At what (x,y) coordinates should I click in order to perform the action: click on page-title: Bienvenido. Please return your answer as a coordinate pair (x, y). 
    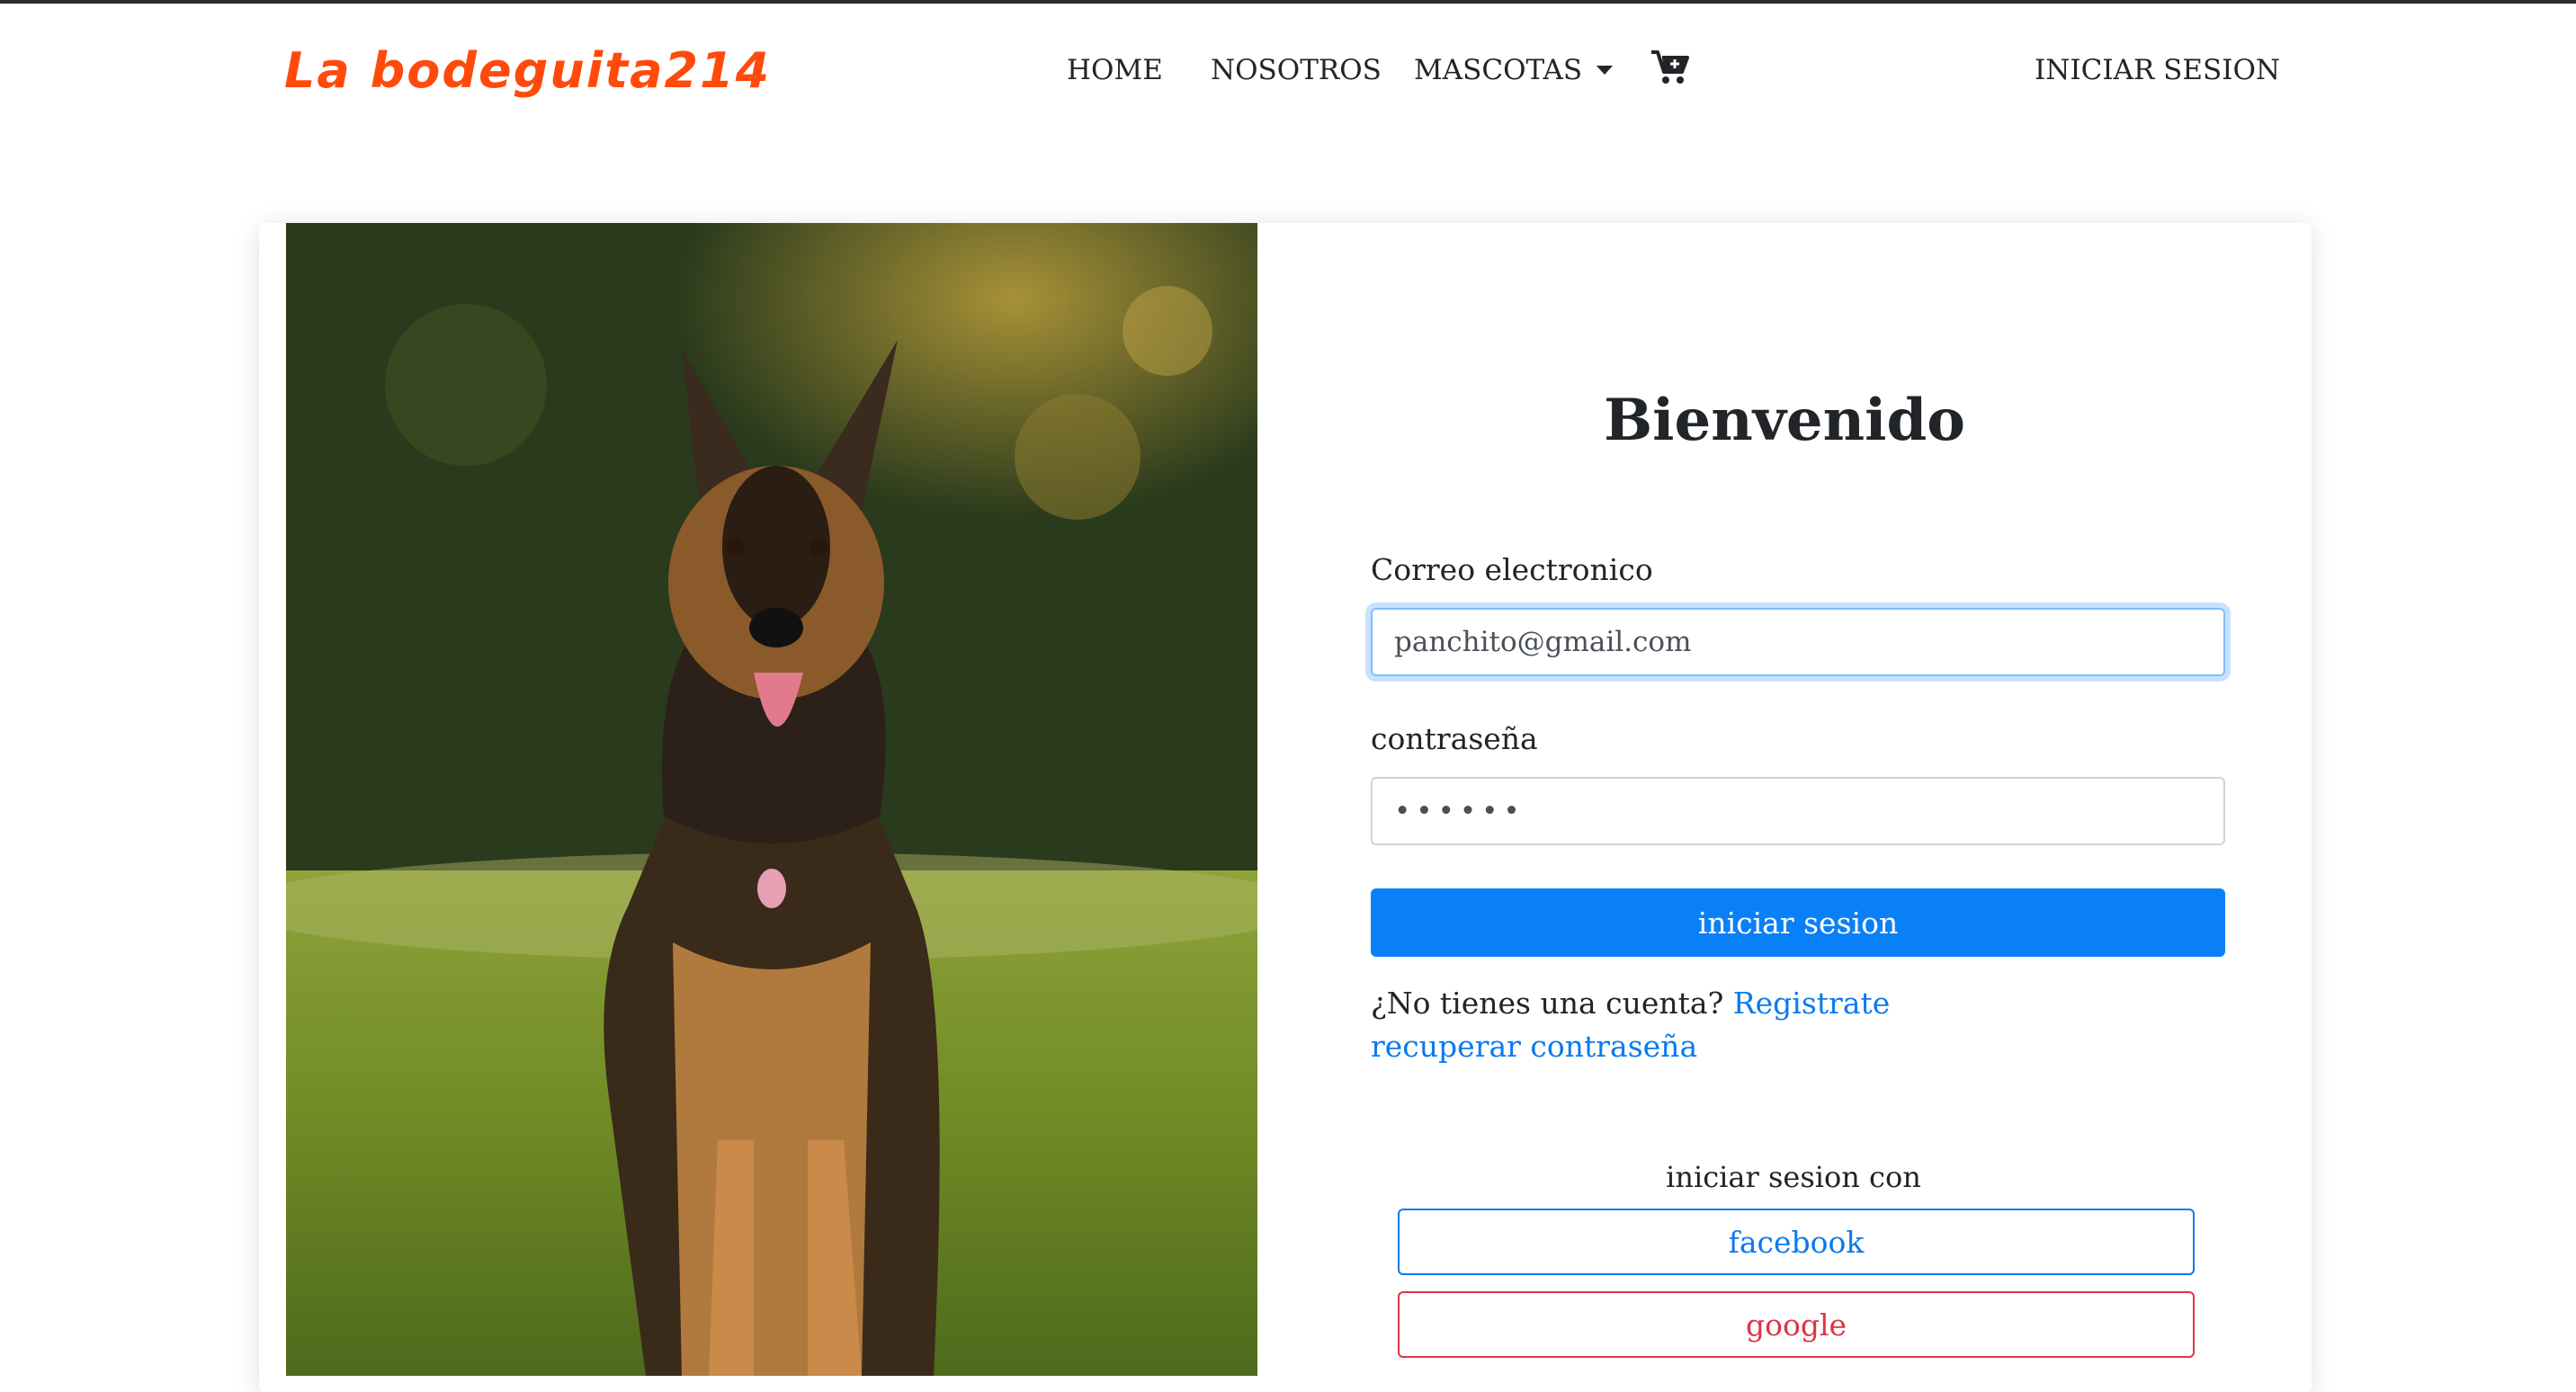
    Looking at the image, I should click on (1784, 420).